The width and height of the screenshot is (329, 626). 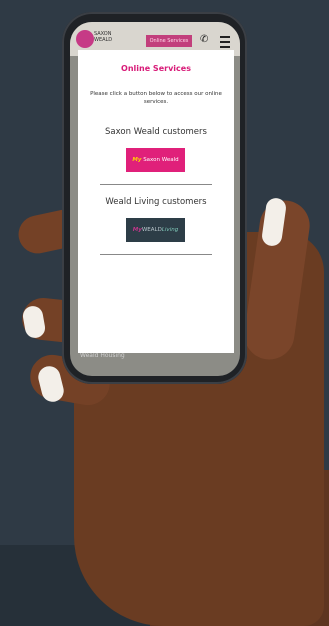 What do you see at coordinates (156, 68) in the screenshot?
I see `modal-title: Online Services` at bounding box center [156, 68].